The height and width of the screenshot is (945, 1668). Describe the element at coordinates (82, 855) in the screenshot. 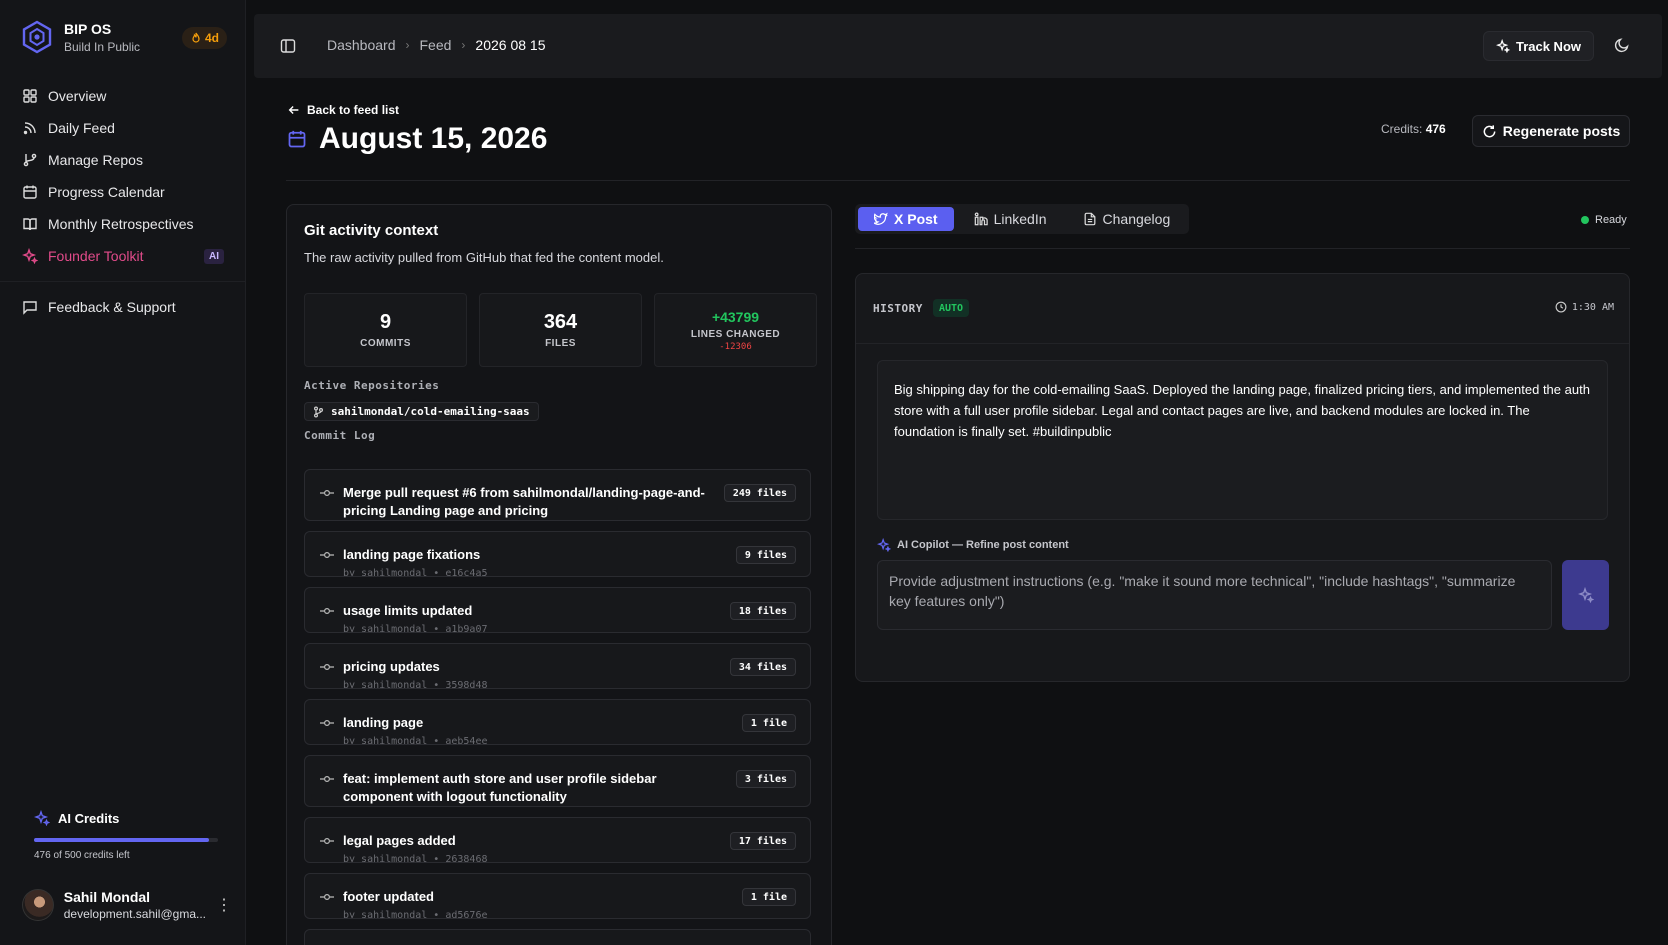

I see `credits-left-text: 476 of 500 credits left` at that location.